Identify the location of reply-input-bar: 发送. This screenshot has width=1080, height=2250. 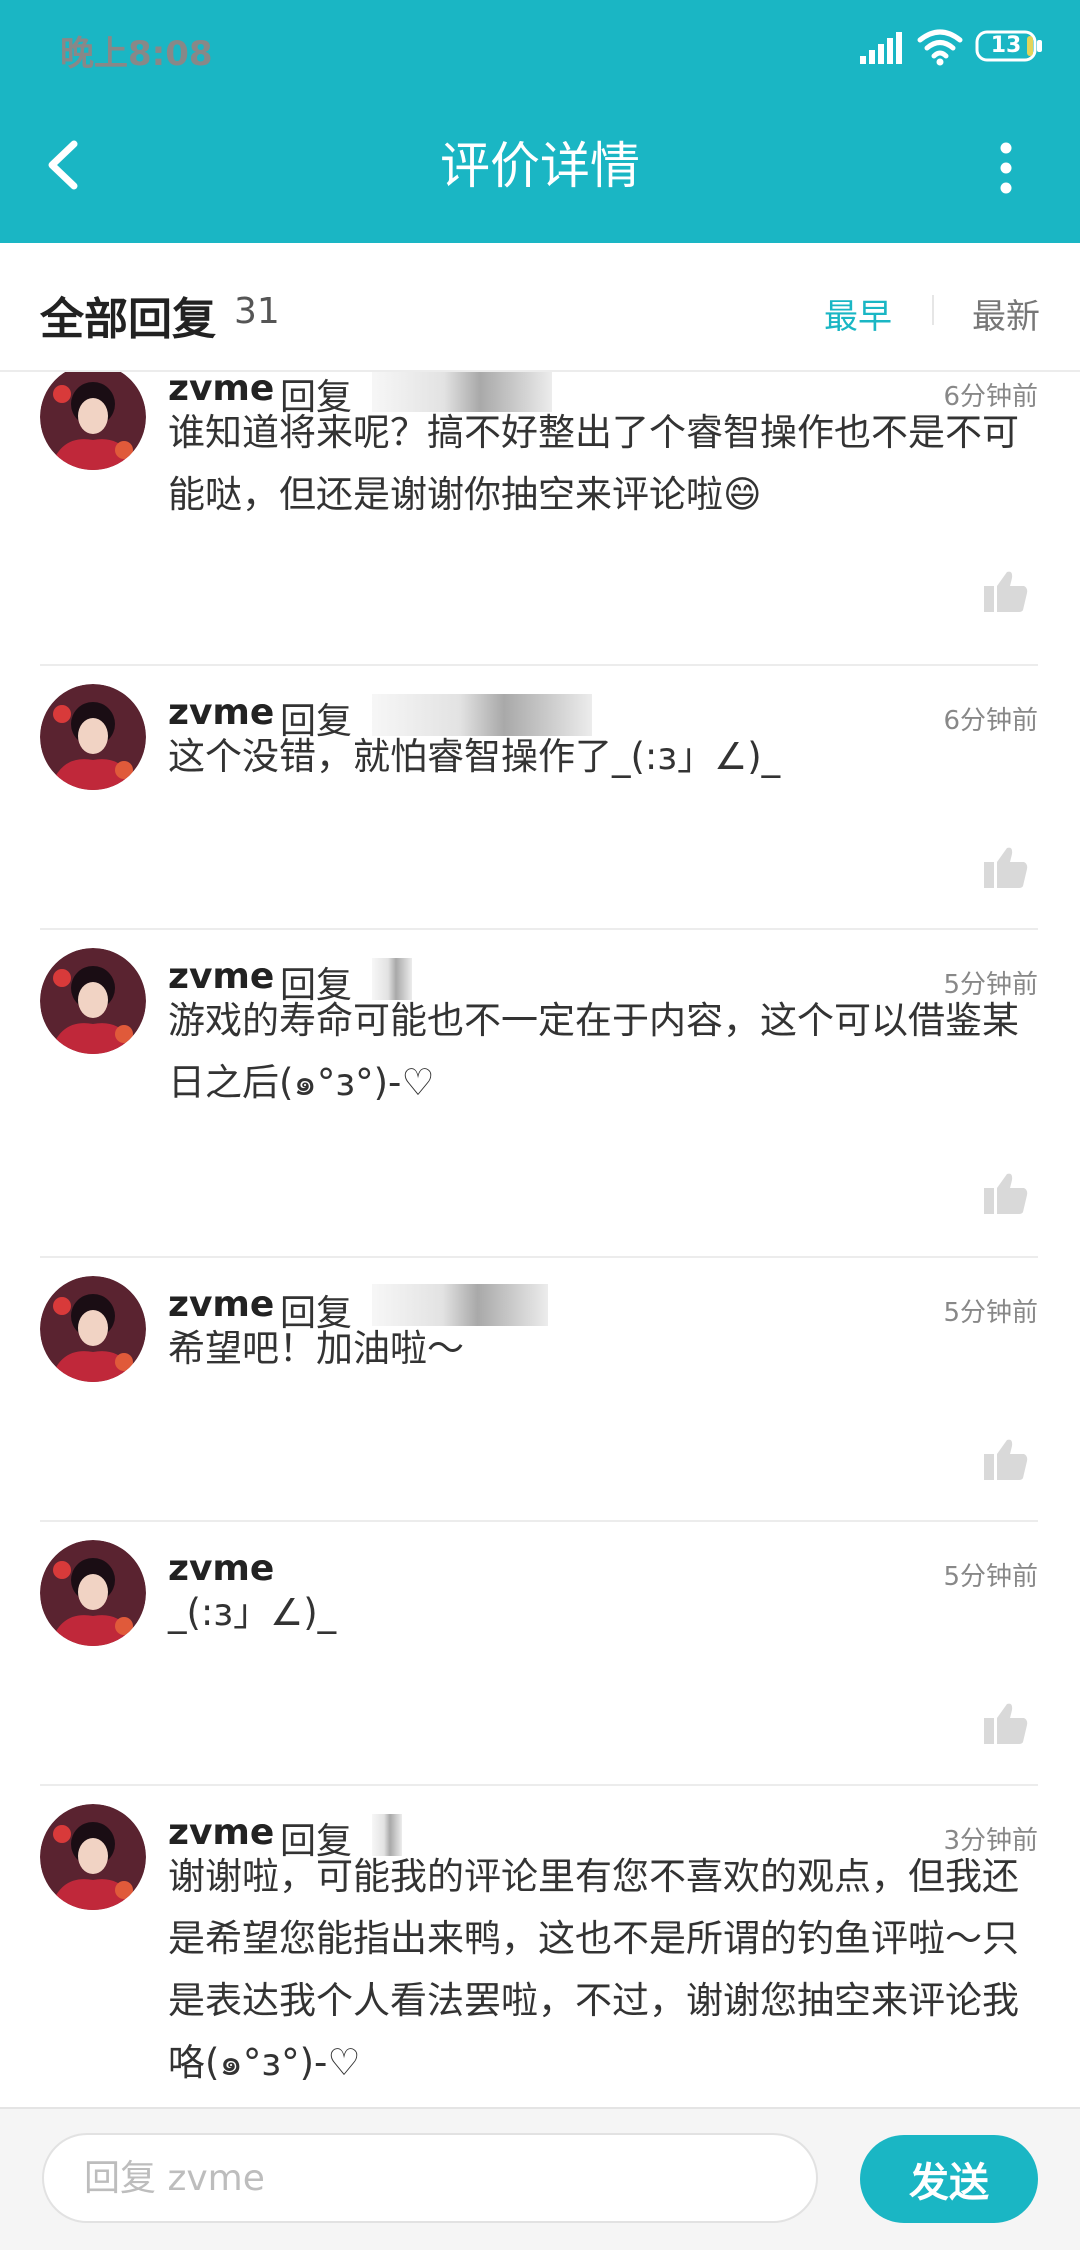
(540, 2178).